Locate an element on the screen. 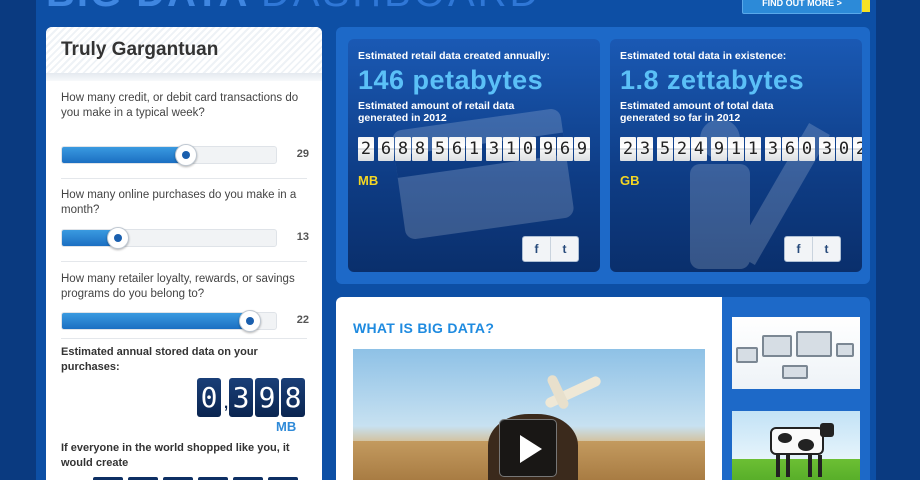 The width and height of the screenshot is (920, 480). section-title: WHAT IS BIG DATA? is located at coordinates (424, 328).